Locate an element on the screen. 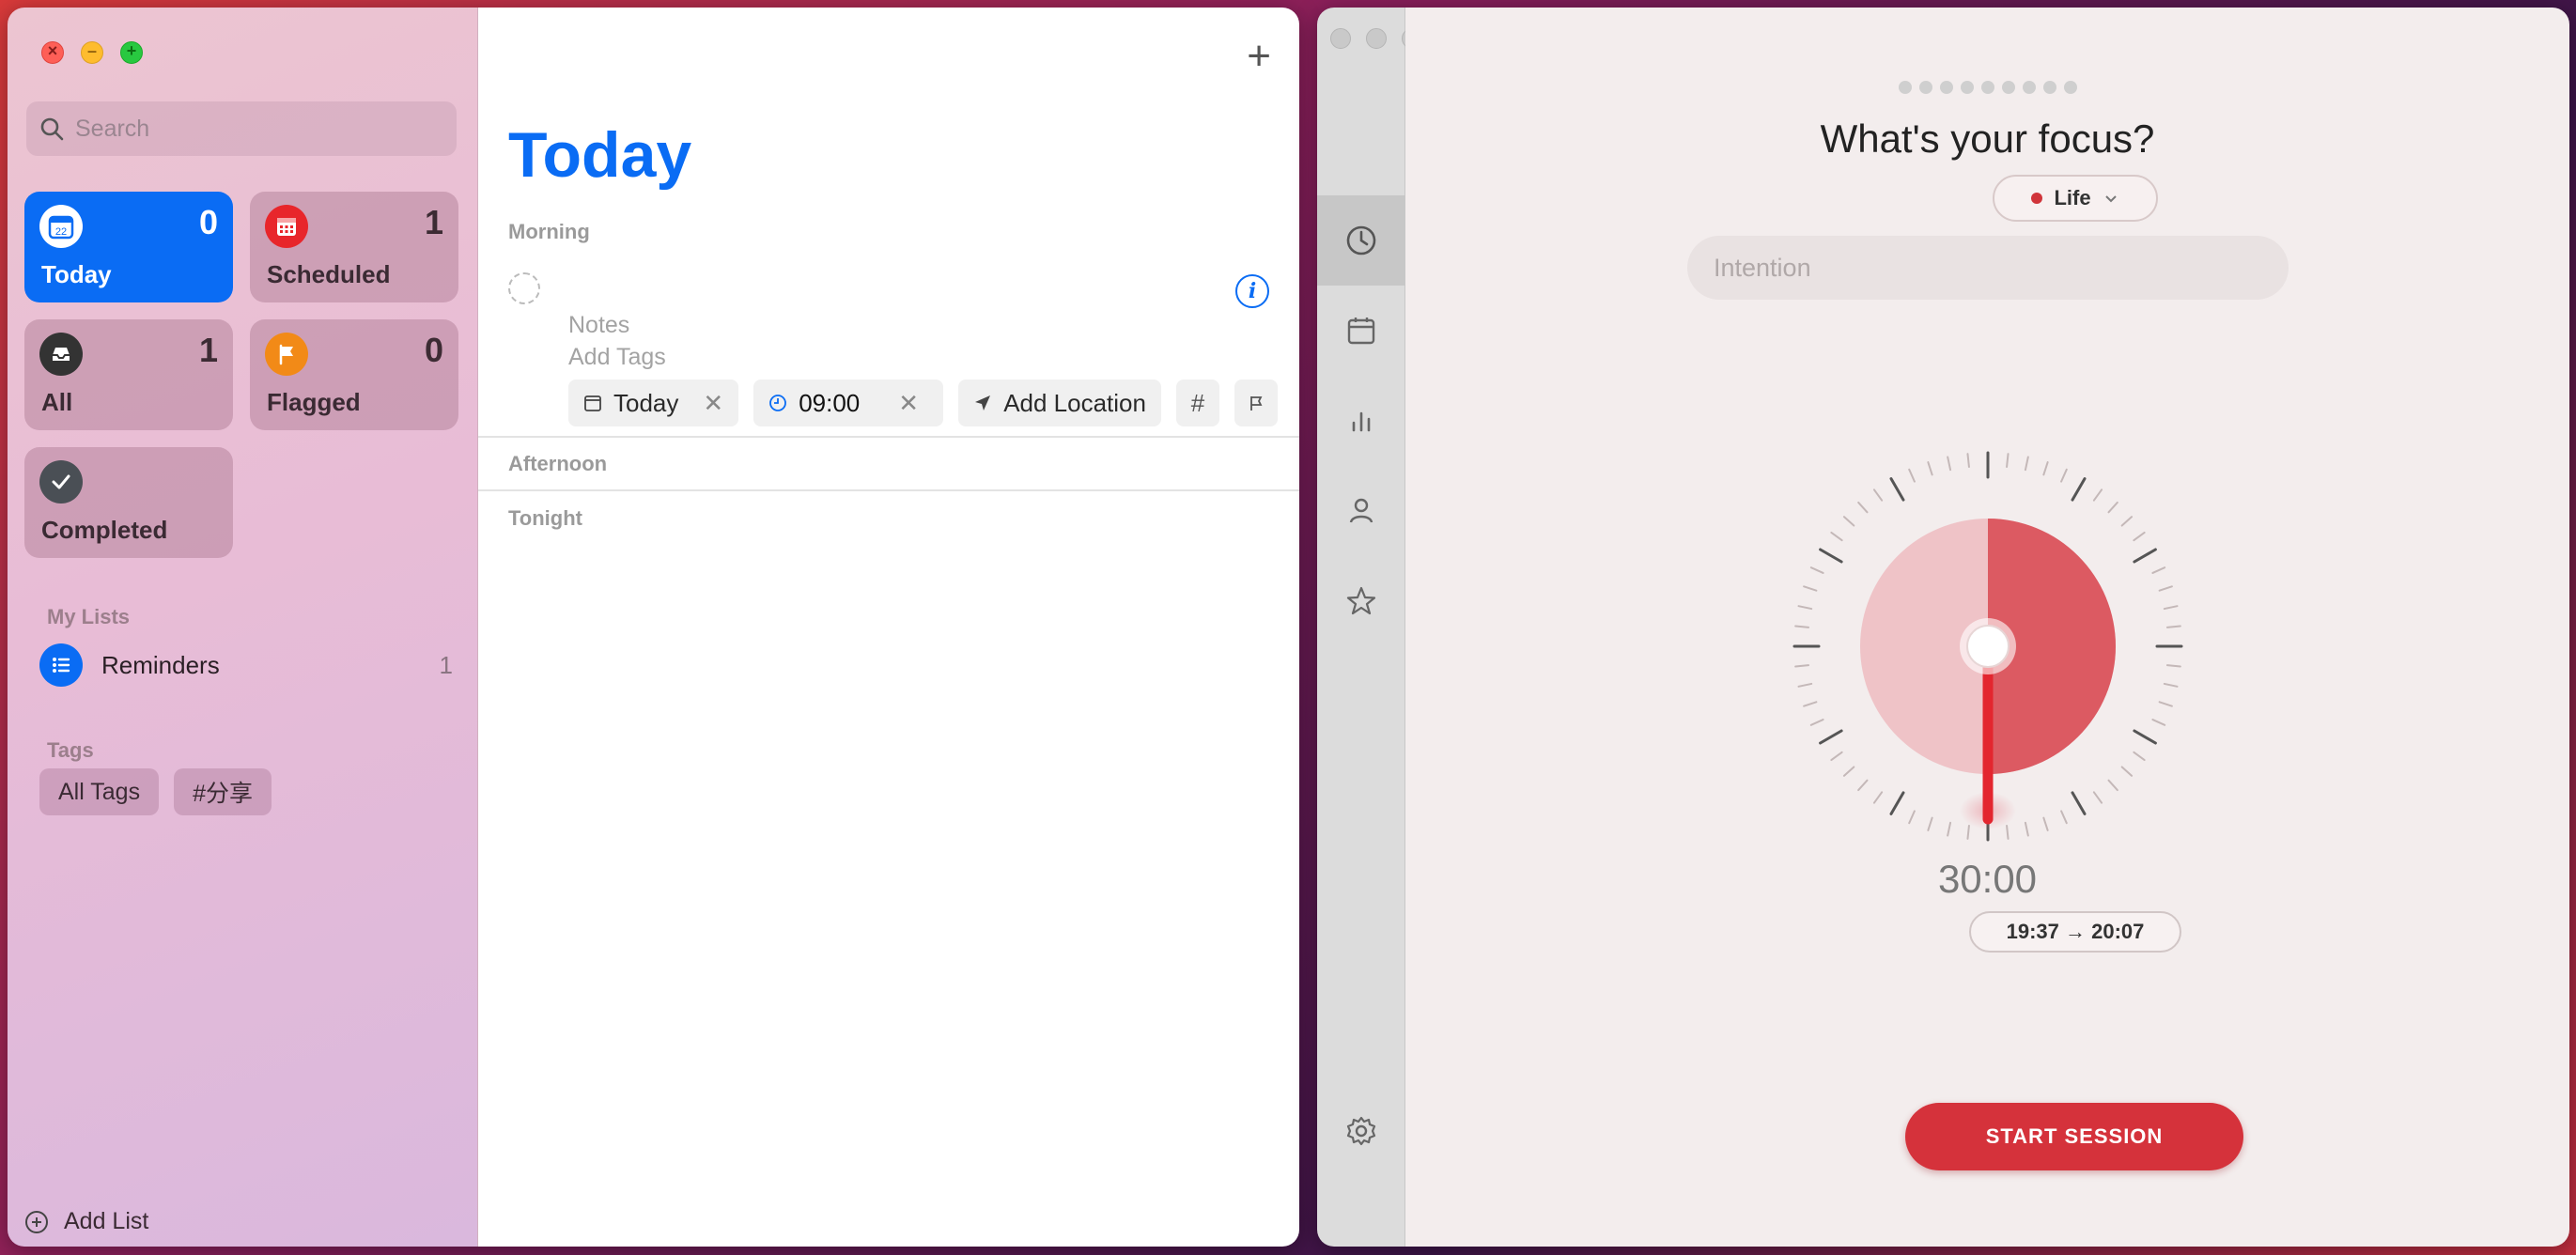 The width and height of the screenshot is (2576, 1255). location-chip: Add Location is located at coordinates (1059, 403).